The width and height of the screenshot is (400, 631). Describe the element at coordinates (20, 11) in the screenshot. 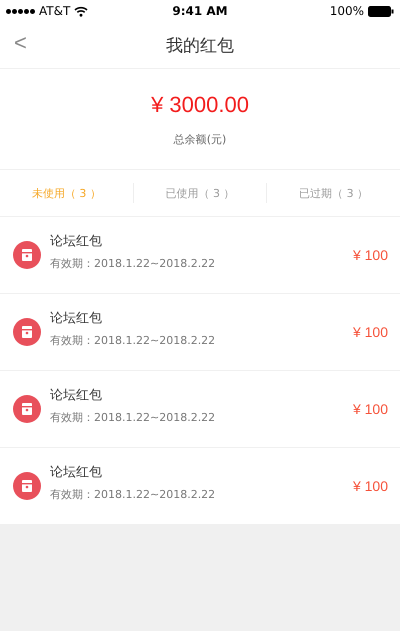

I see `signal-icon` at that location.